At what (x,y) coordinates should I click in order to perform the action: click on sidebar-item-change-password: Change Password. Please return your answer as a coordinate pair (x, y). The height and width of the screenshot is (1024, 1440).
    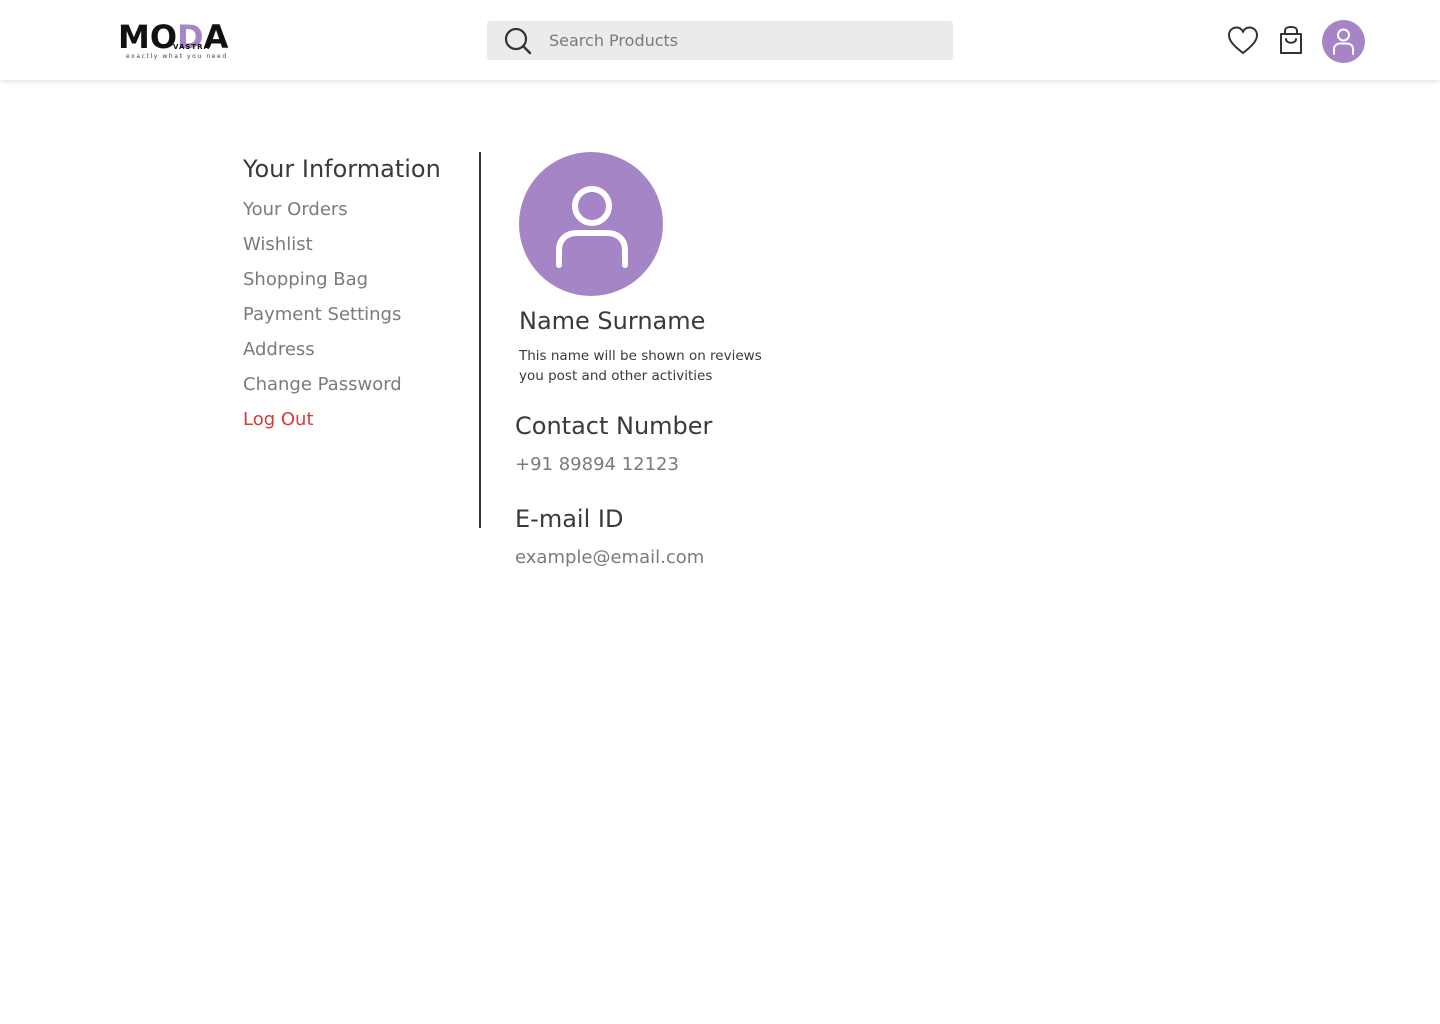
    Looking at the image, I should click on (322, 384).